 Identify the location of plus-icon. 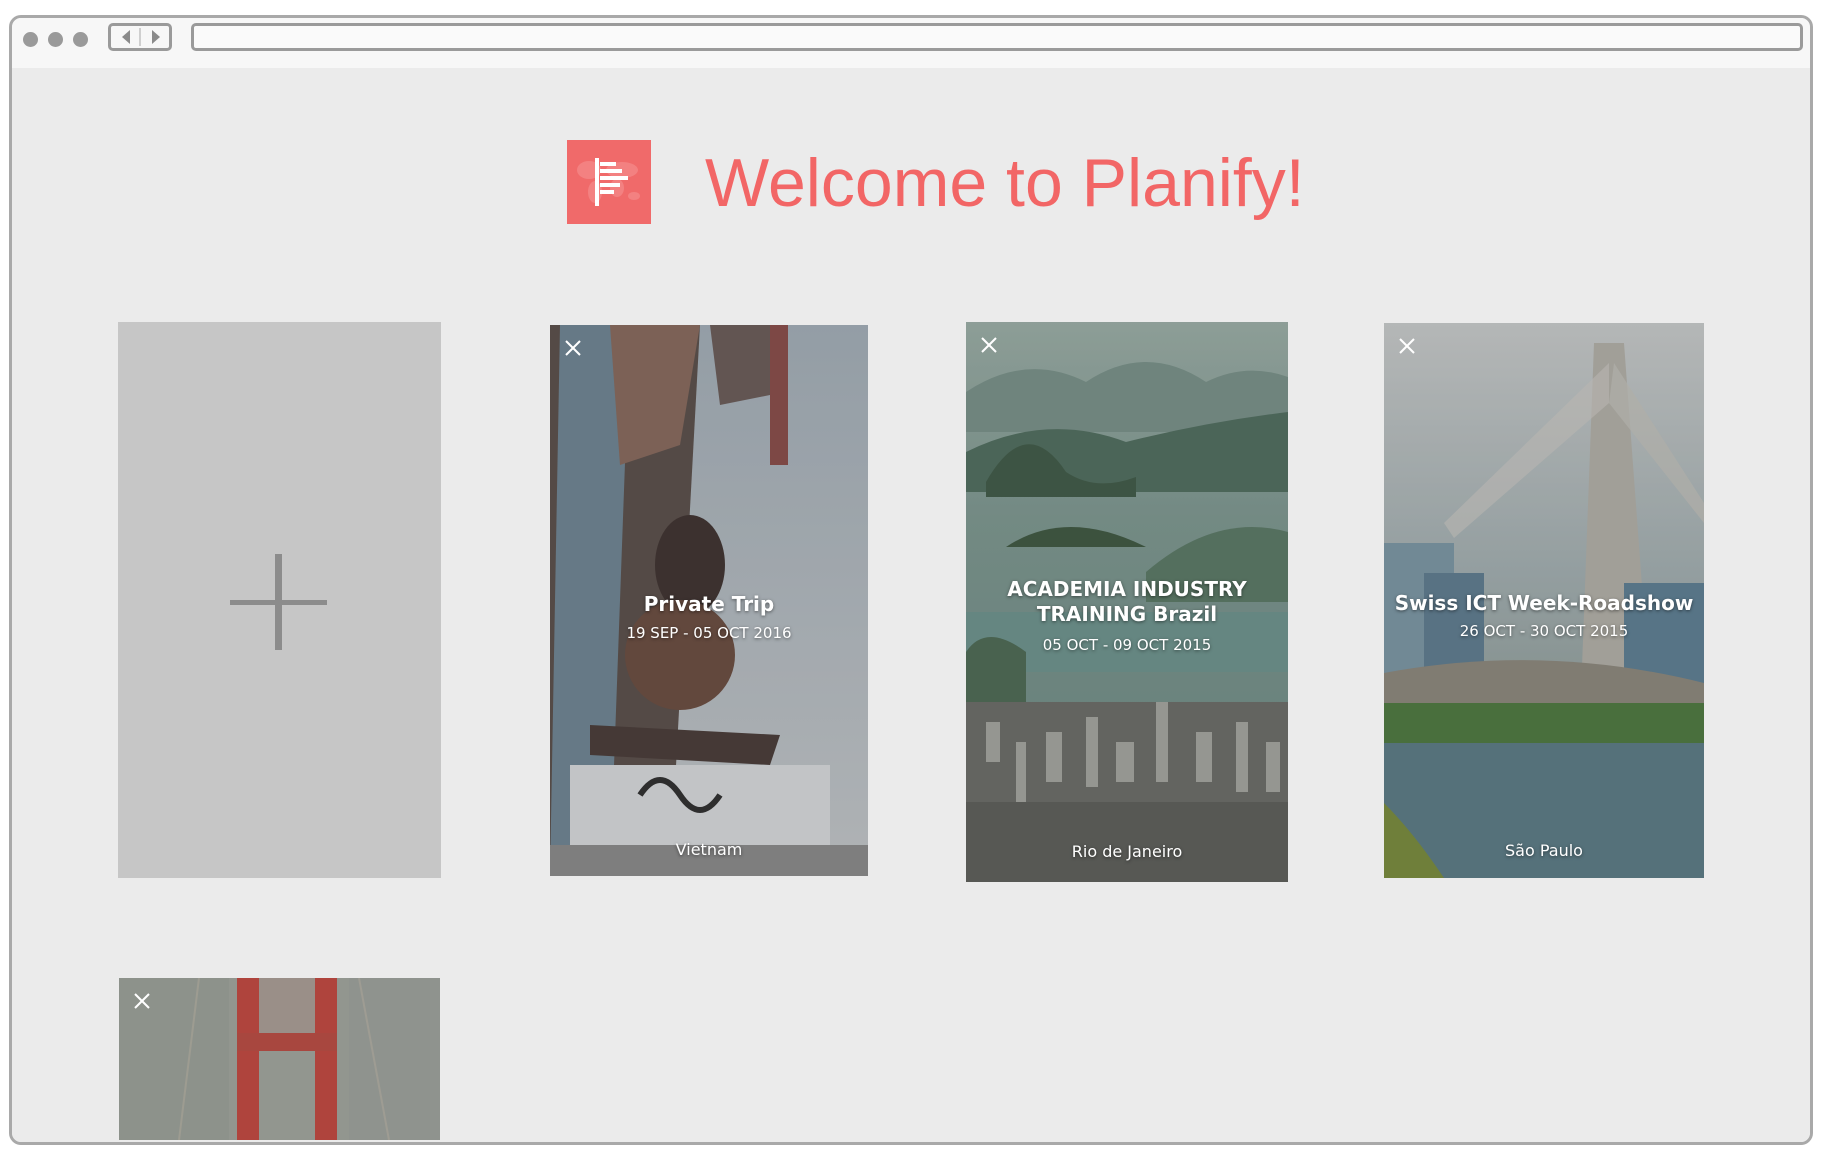
(278, 602).